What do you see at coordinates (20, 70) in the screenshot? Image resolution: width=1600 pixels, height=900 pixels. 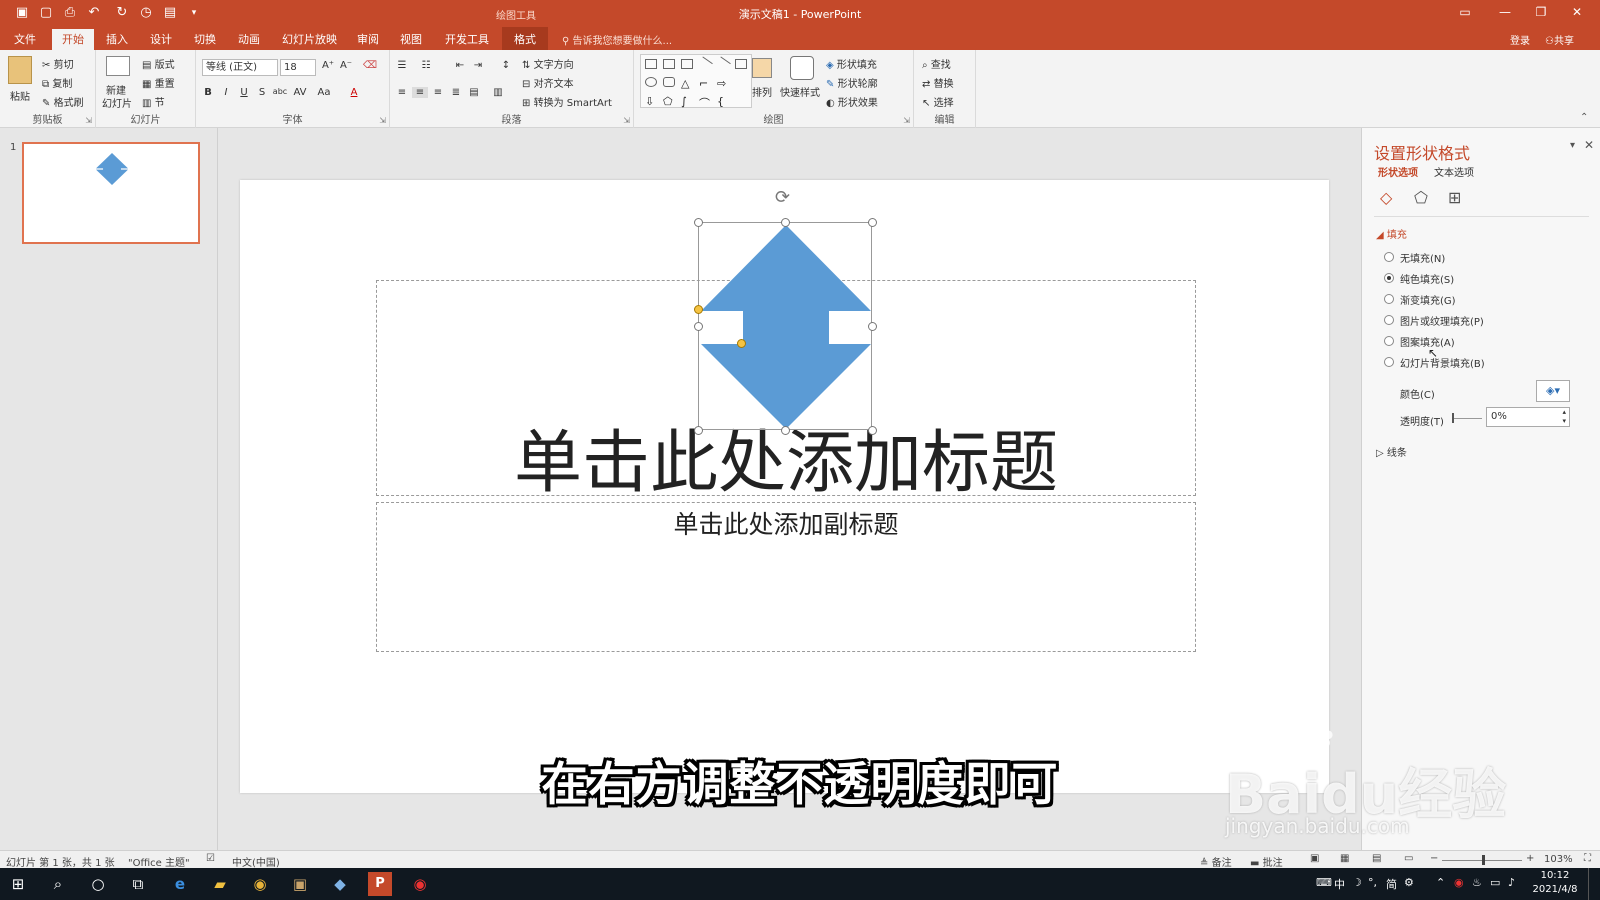 I see `paste-icon` at bounding box center [20, 70].